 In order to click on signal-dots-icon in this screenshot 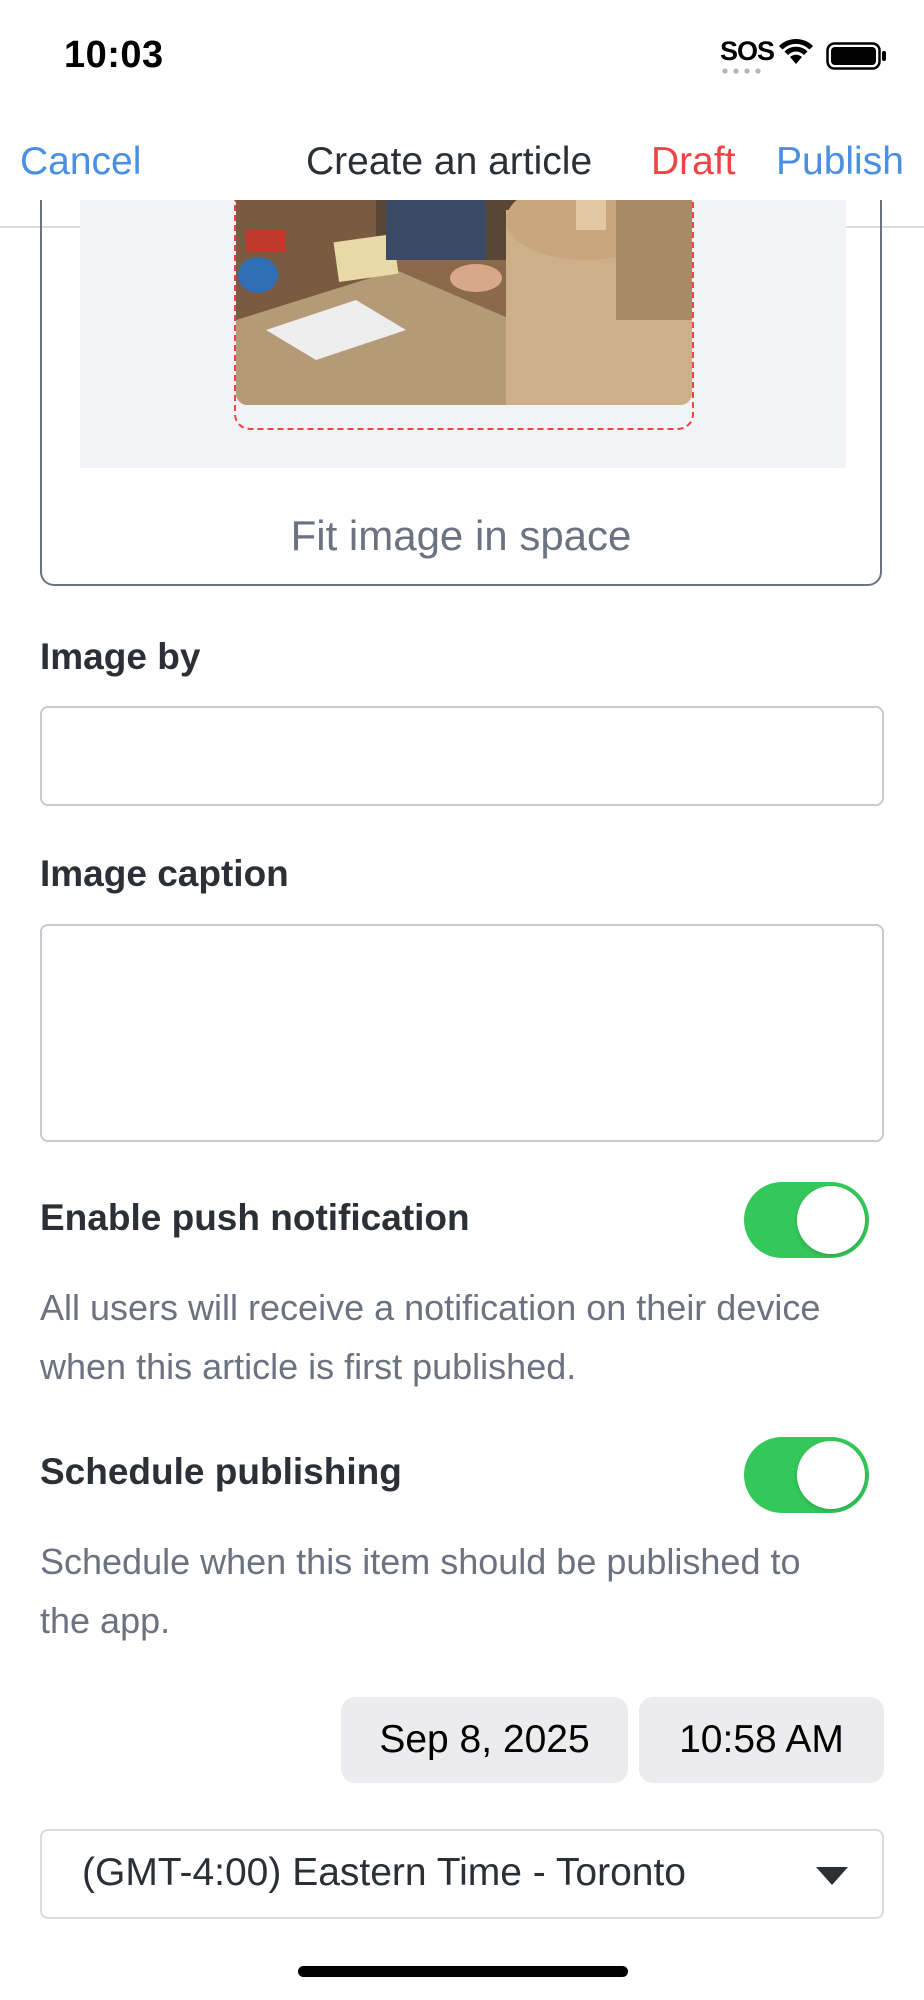, I will do `click(741, 71)`.